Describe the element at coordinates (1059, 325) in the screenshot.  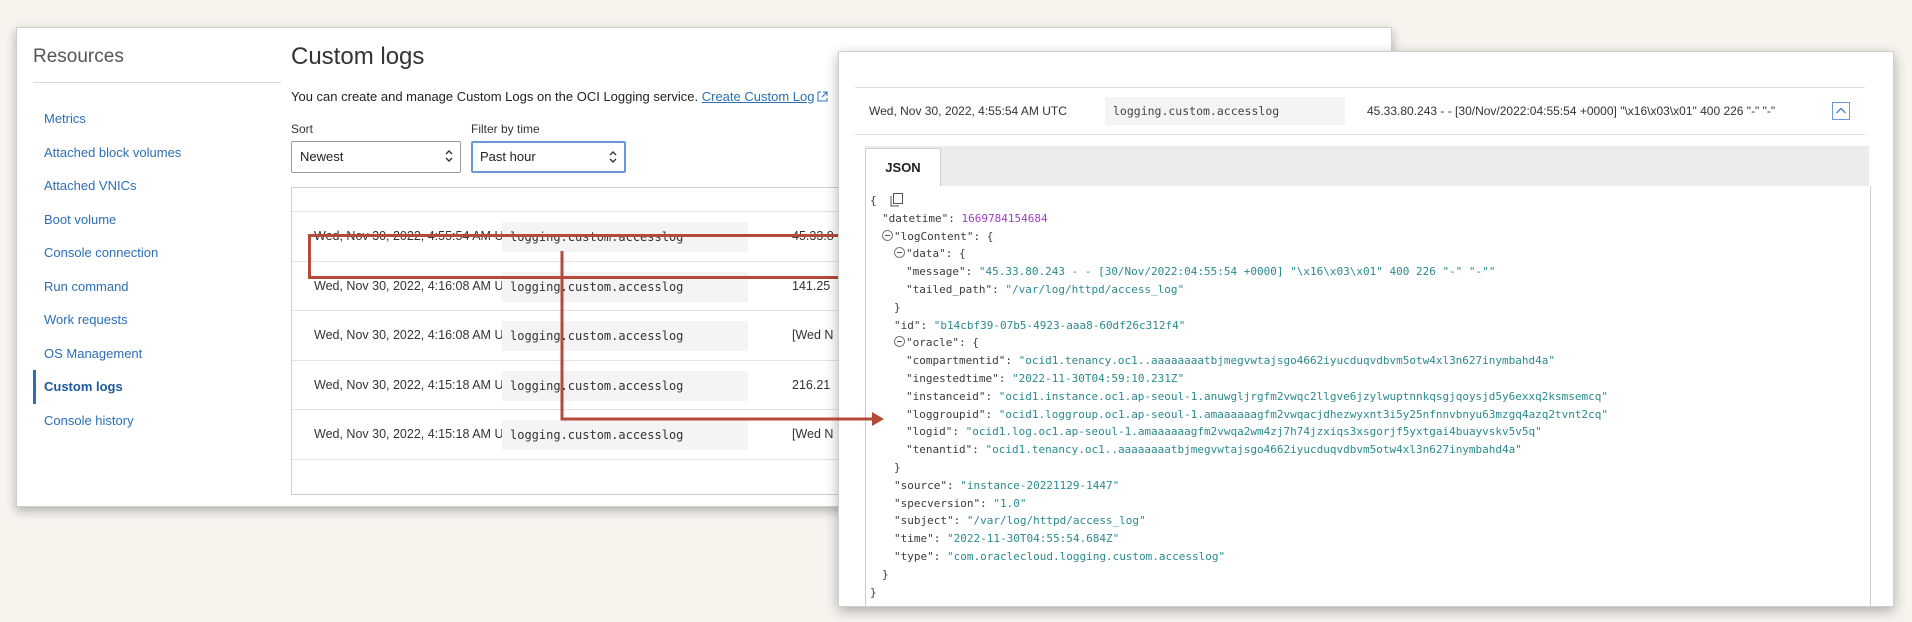
I see `json-string: b14cbf39-07b5-4923-aaa8-60df26c312f4` at that location.